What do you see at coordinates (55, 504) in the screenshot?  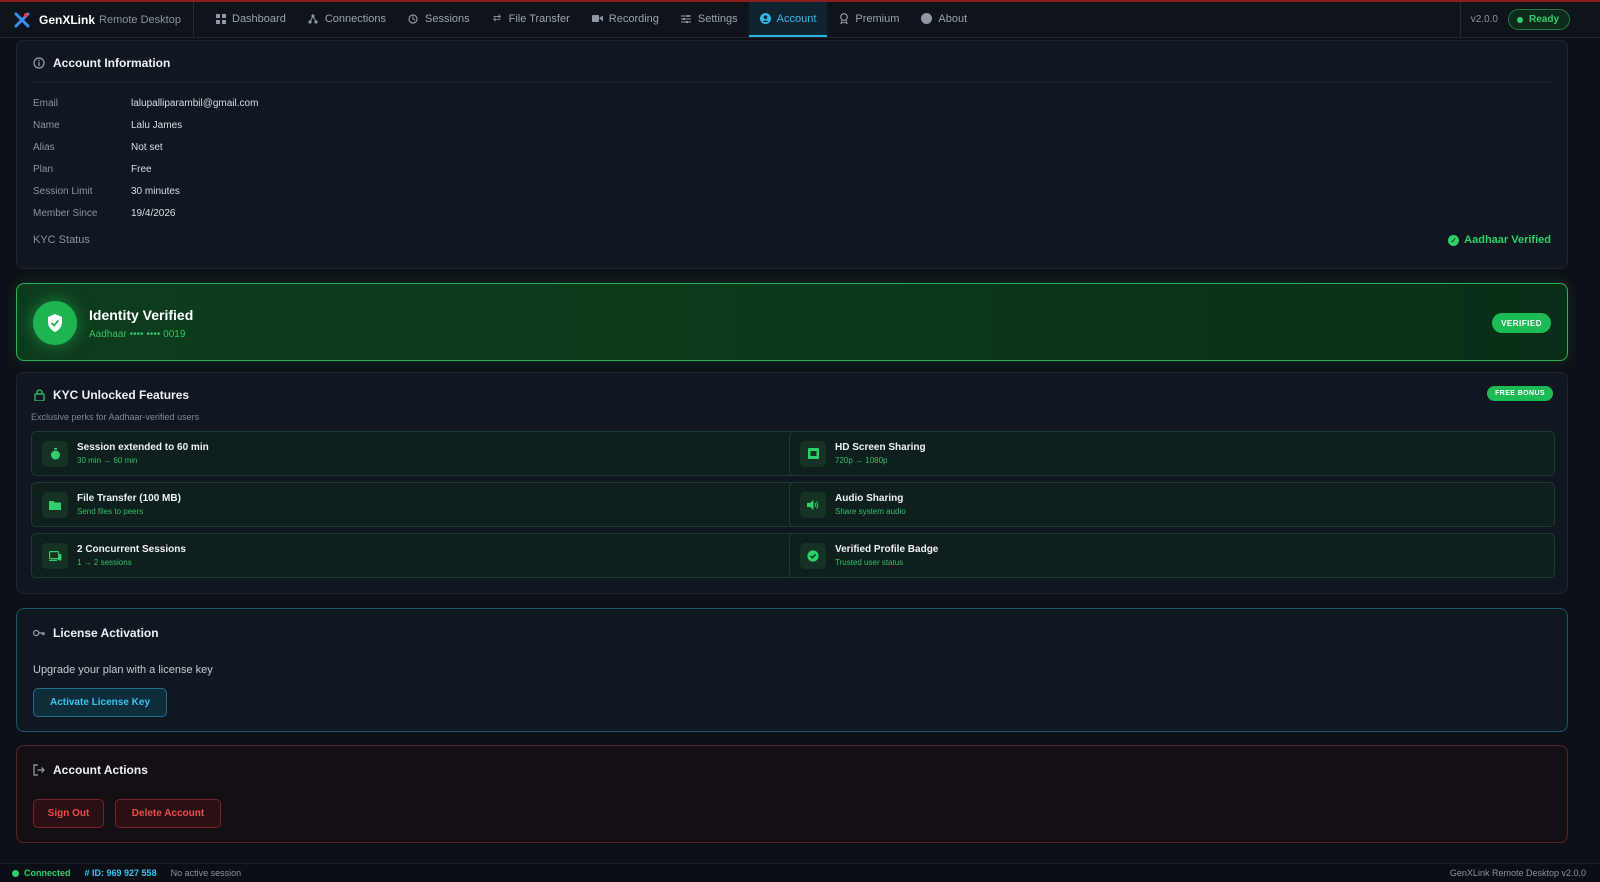 I see `folder-icon` at bounding box center [55, 504].